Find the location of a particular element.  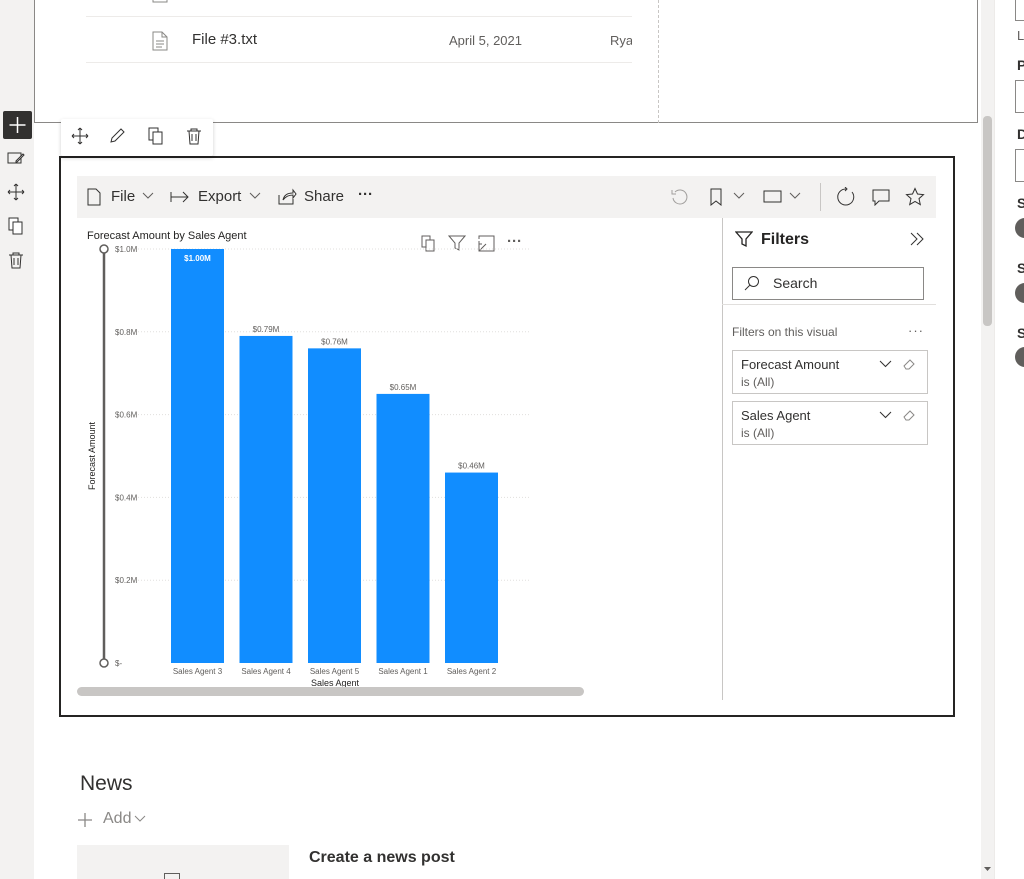

news-add-button: Add is located at coordinates (117, 819).